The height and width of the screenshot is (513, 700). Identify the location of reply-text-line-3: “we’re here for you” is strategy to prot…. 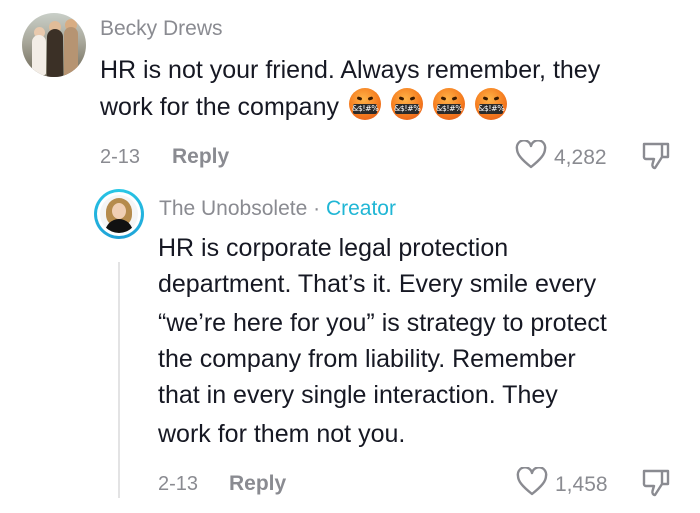
(382, 323).